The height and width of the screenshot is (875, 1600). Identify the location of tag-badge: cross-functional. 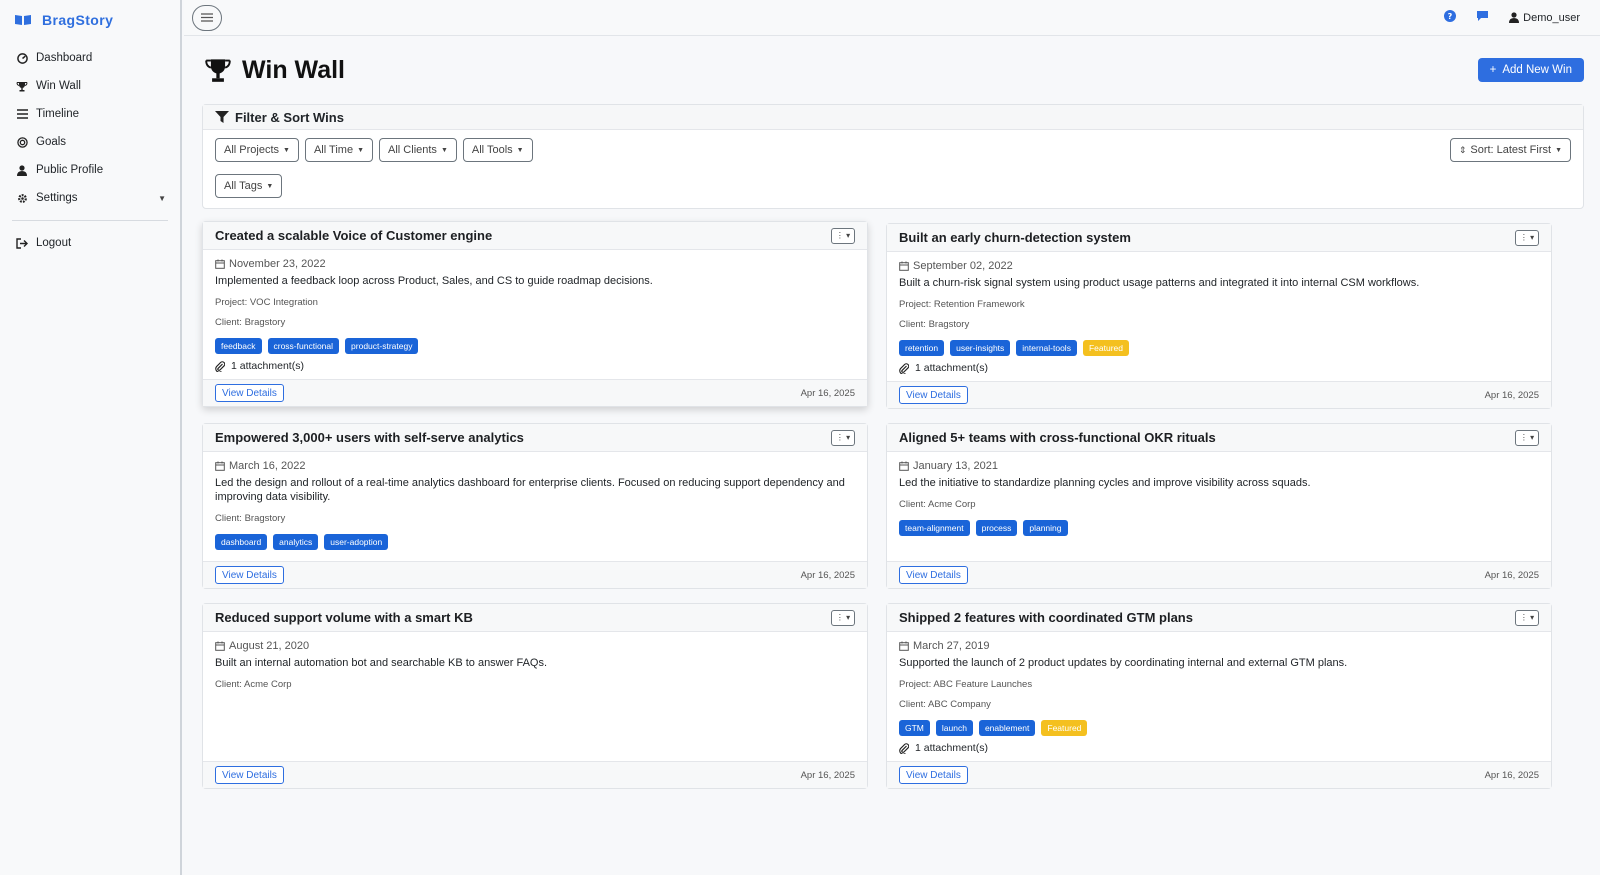
(303, 346).